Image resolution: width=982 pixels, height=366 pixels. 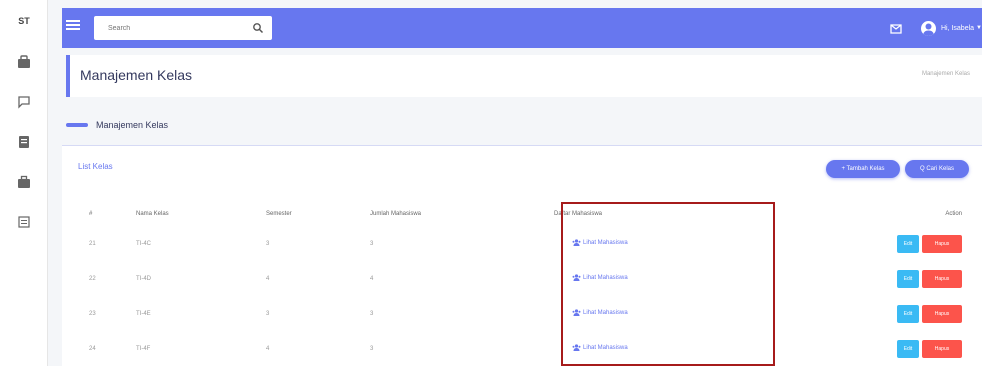 I want to click on col-header-action: Action, so click(x=953, y=214).